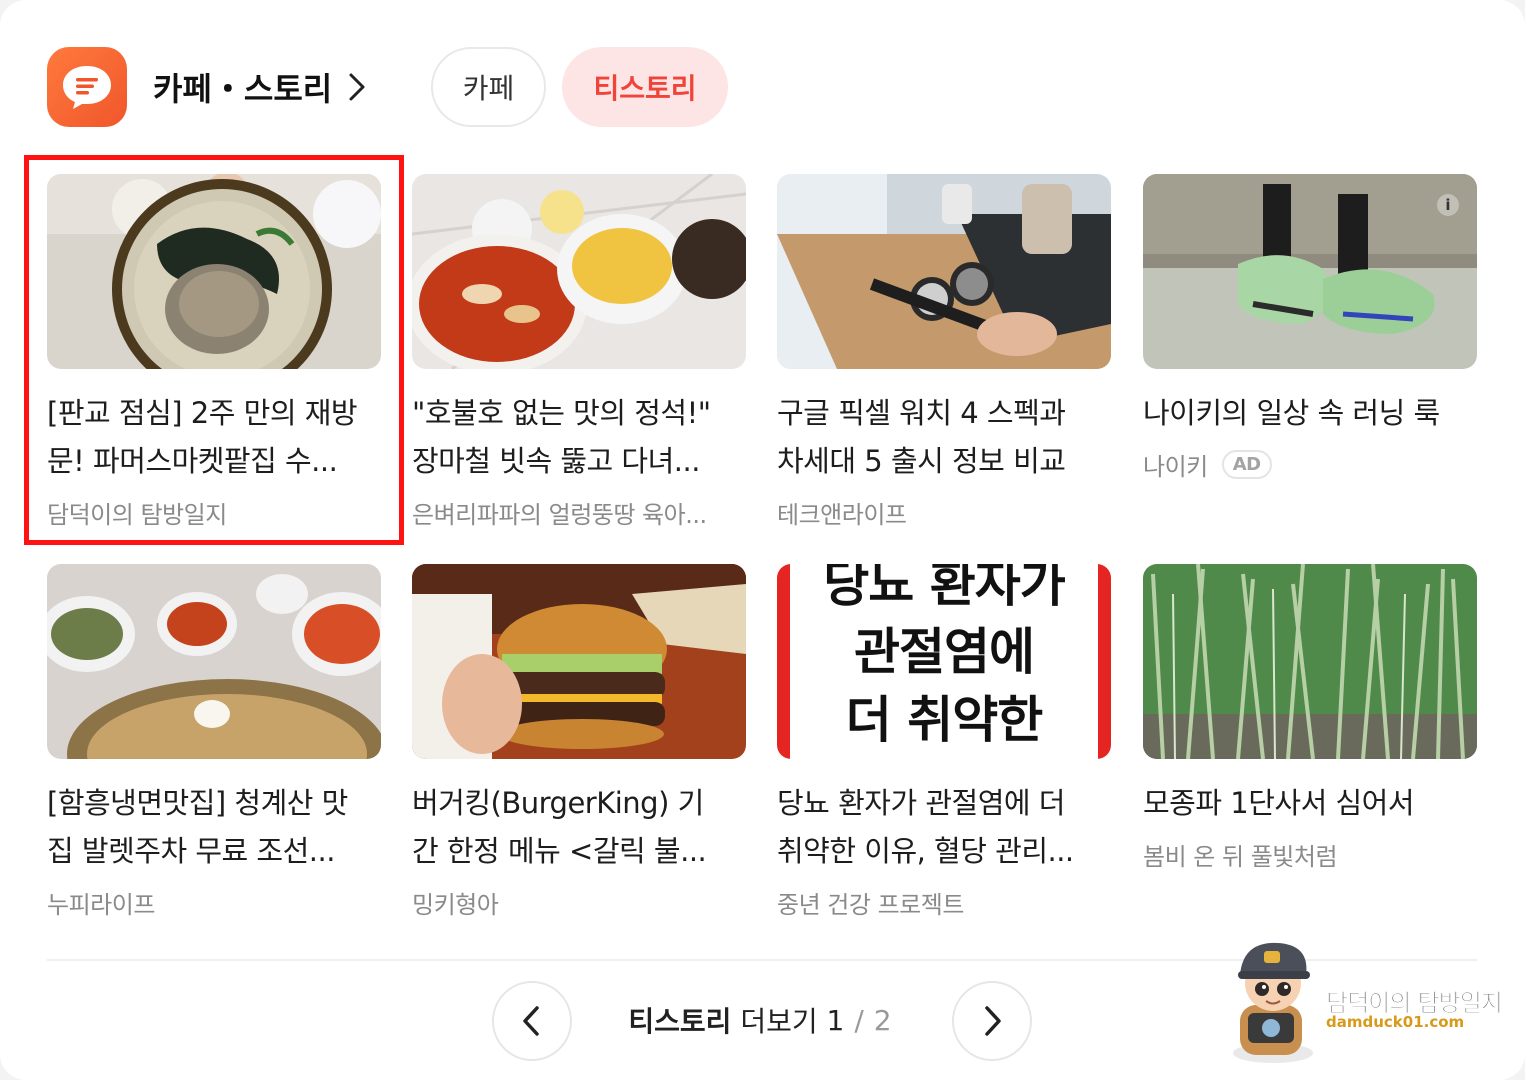 This screenshot has height=1080, width=1525. I want to click on card-source: 봄비 온 뒤 풀빛처럼, so click(1240, 857).